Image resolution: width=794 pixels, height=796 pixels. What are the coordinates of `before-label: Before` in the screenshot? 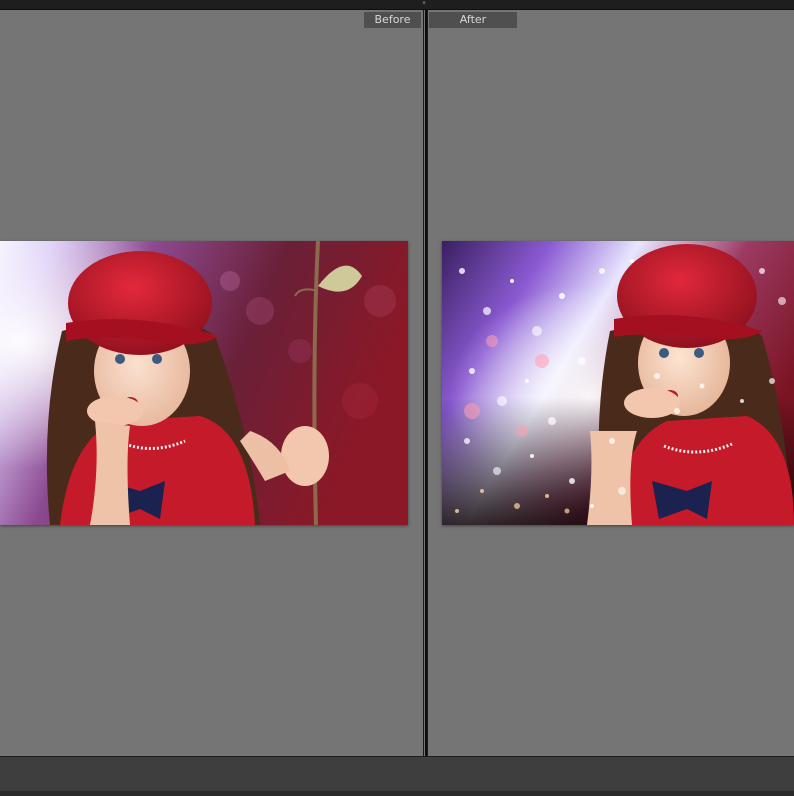 It's located at (392, 20).